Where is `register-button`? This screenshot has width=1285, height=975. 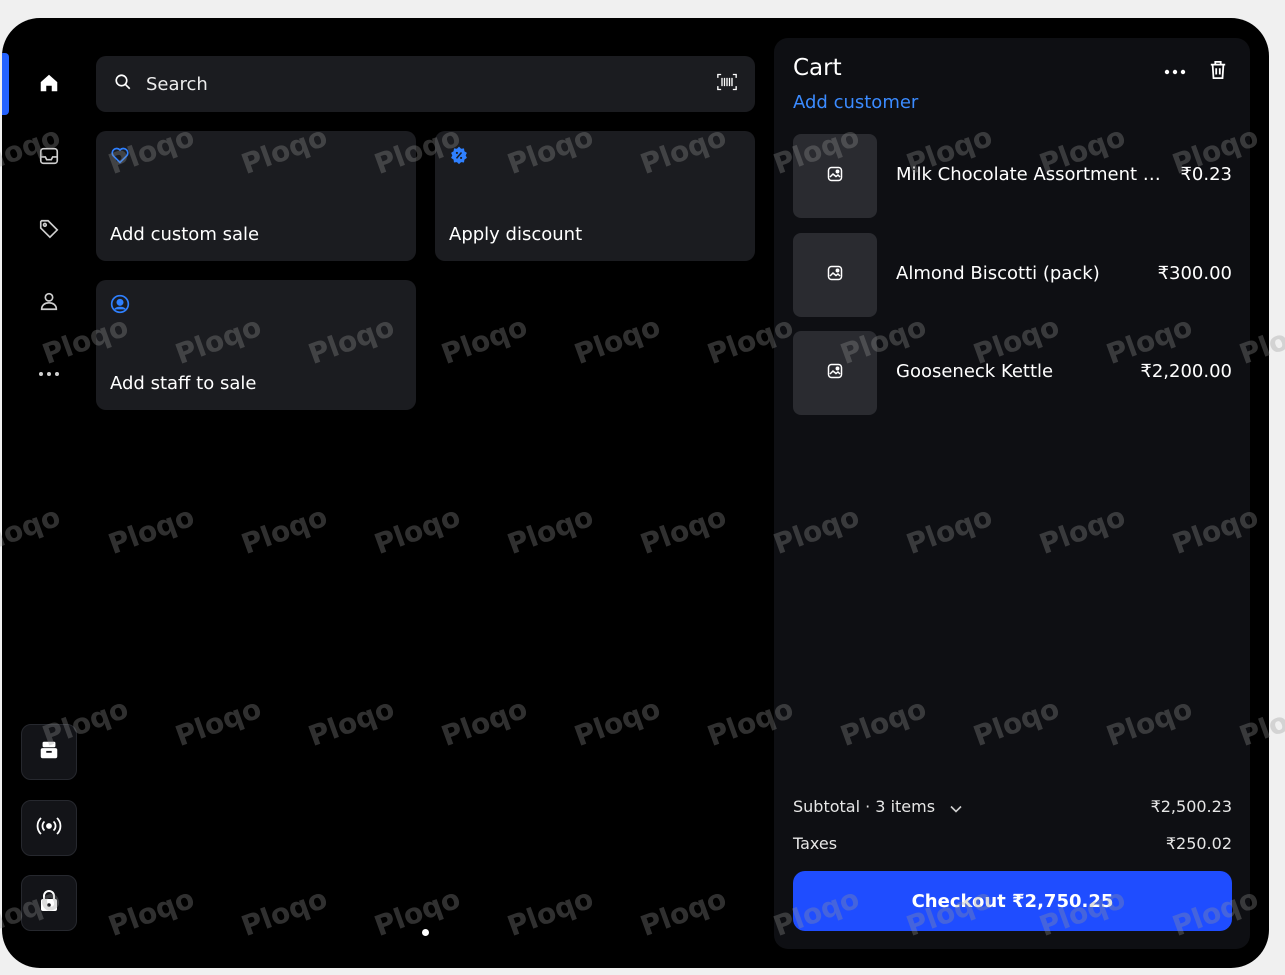 register-button is located at coordinates (49, 752).